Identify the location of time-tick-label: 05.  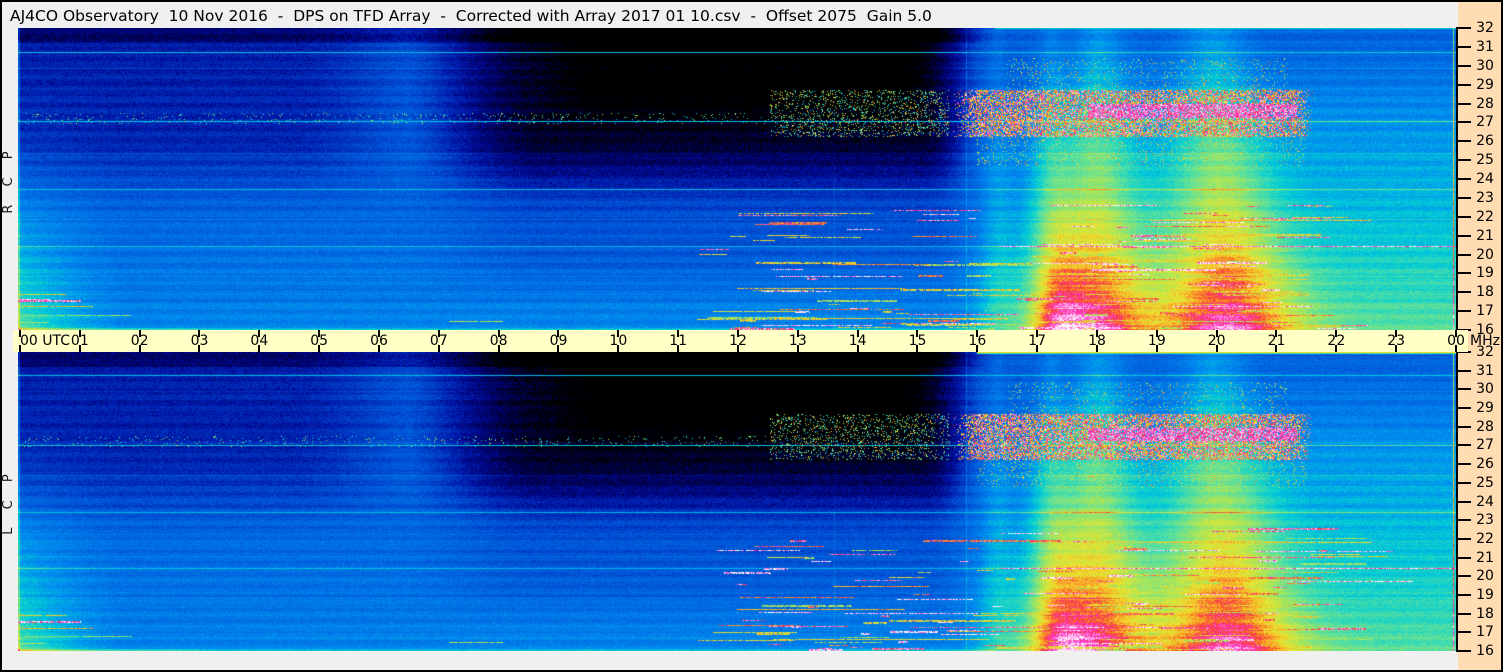
(319, 341).